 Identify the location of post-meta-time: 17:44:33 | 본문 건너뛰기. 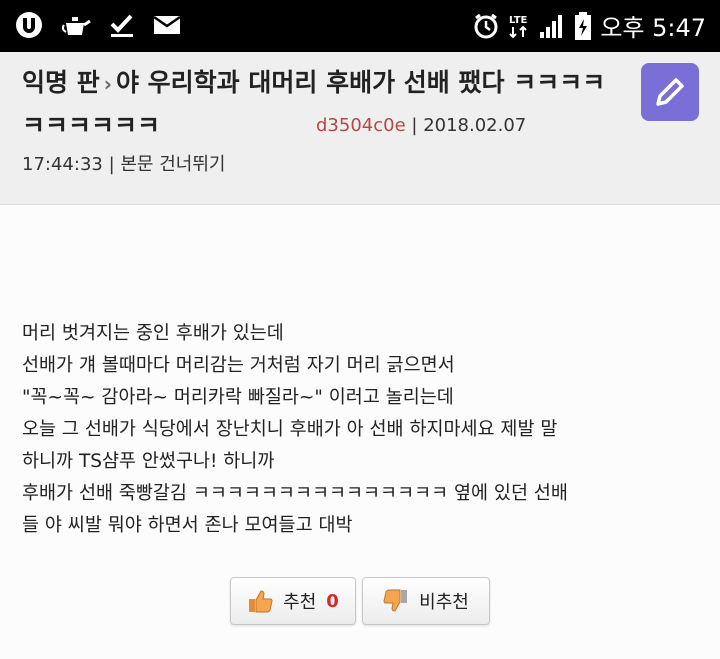
(124, 164).